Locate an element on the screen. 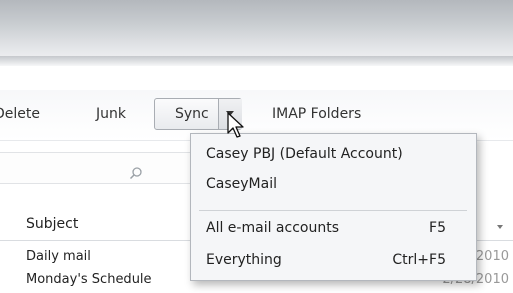 The width and height of the screenshot is (513, 293). menu-separator is located at coordinates (333, 210).